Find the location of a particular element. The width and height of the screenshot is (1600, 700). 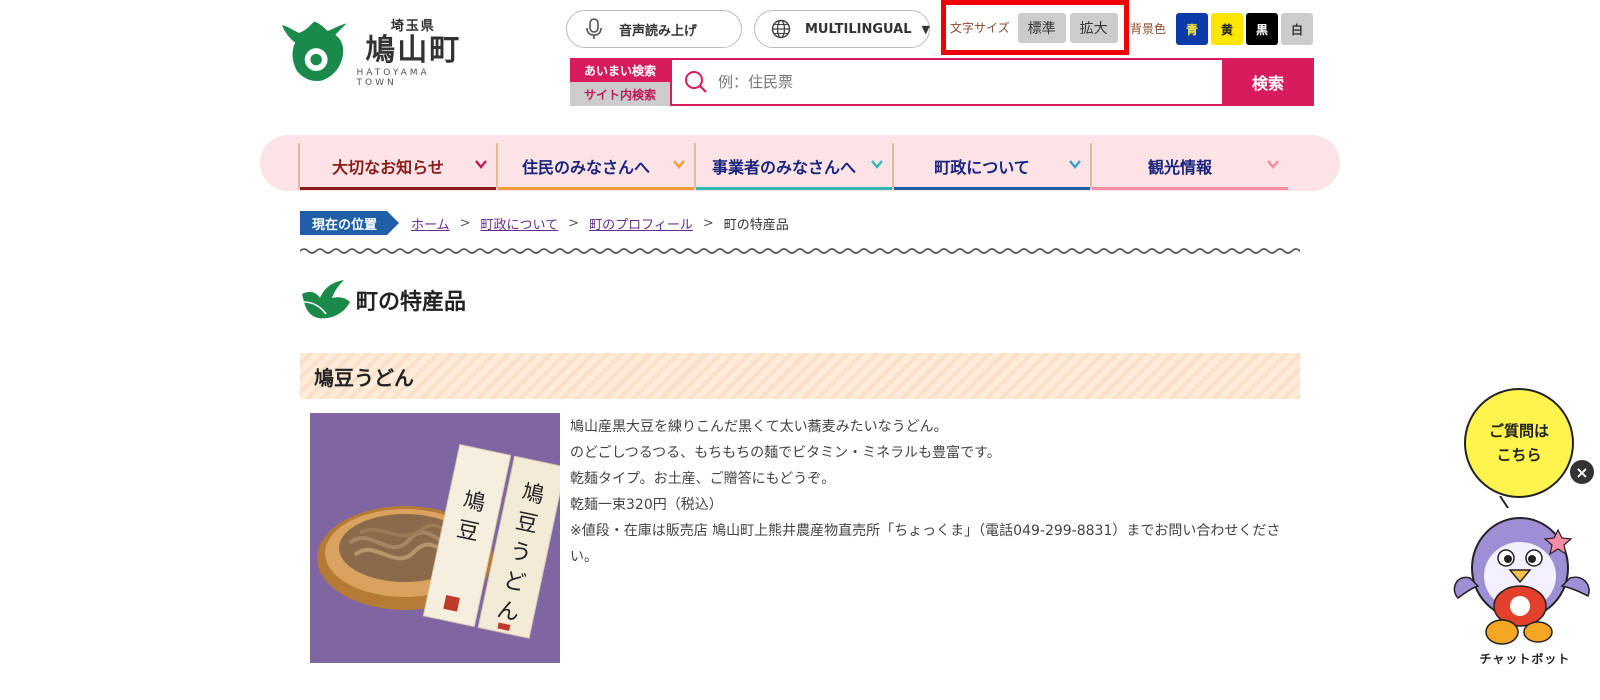

dove-icon is located at coordinates (326, 299).